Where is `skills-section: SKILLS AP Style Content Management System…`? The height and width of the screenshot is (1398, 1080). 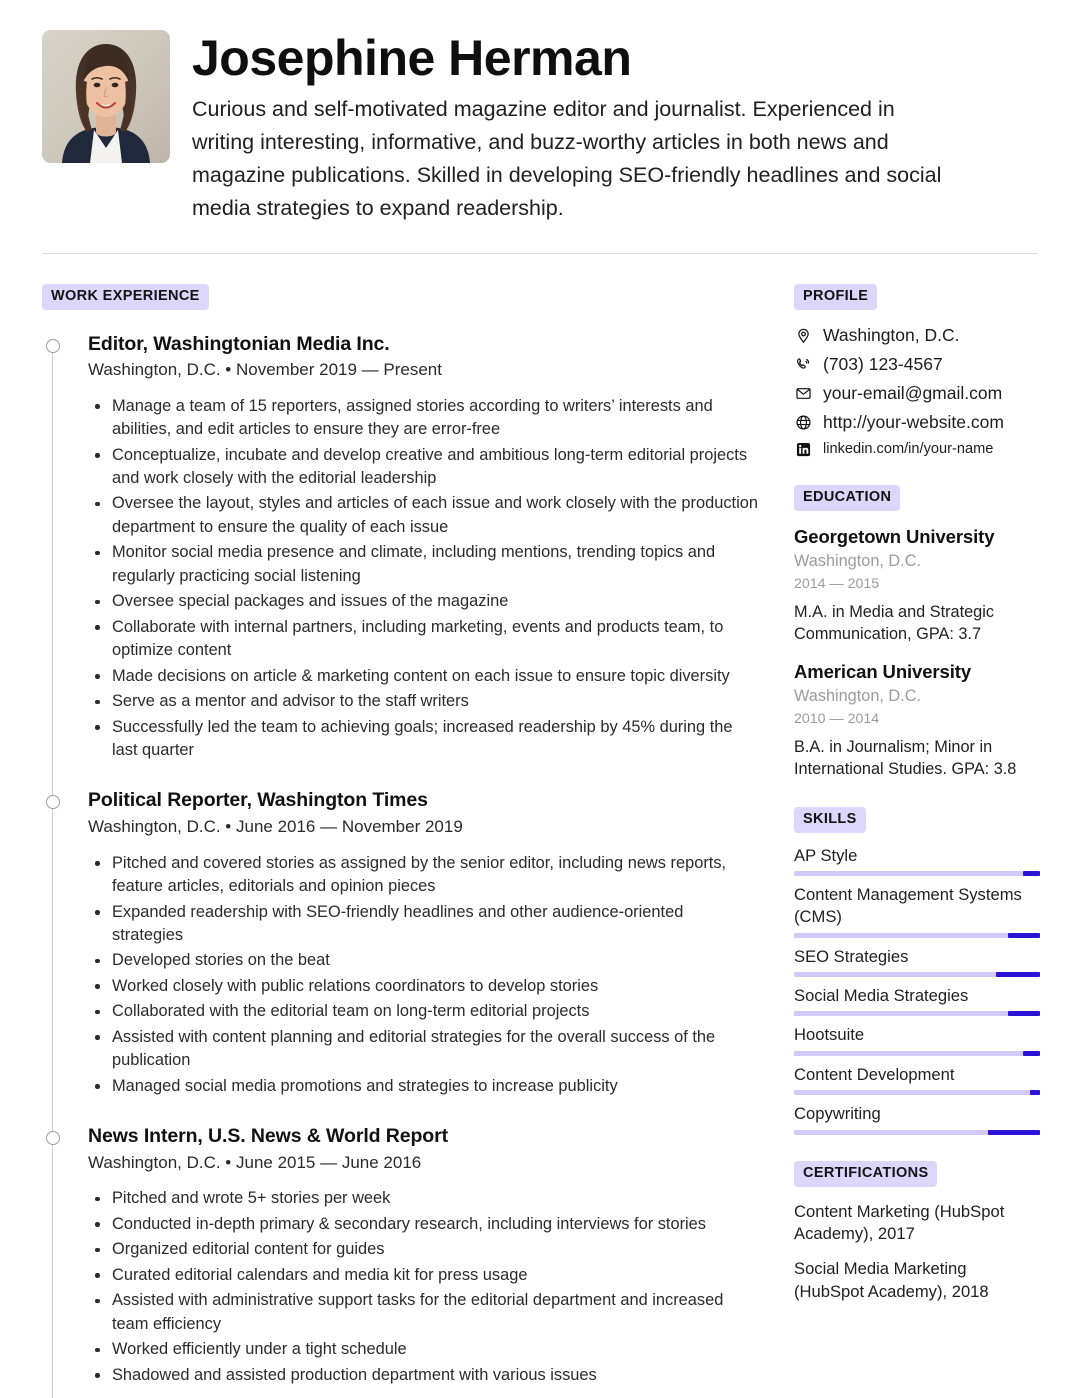
skills-section: SKILLS AP Style Content Management System… is located at coordinates (917, 970).